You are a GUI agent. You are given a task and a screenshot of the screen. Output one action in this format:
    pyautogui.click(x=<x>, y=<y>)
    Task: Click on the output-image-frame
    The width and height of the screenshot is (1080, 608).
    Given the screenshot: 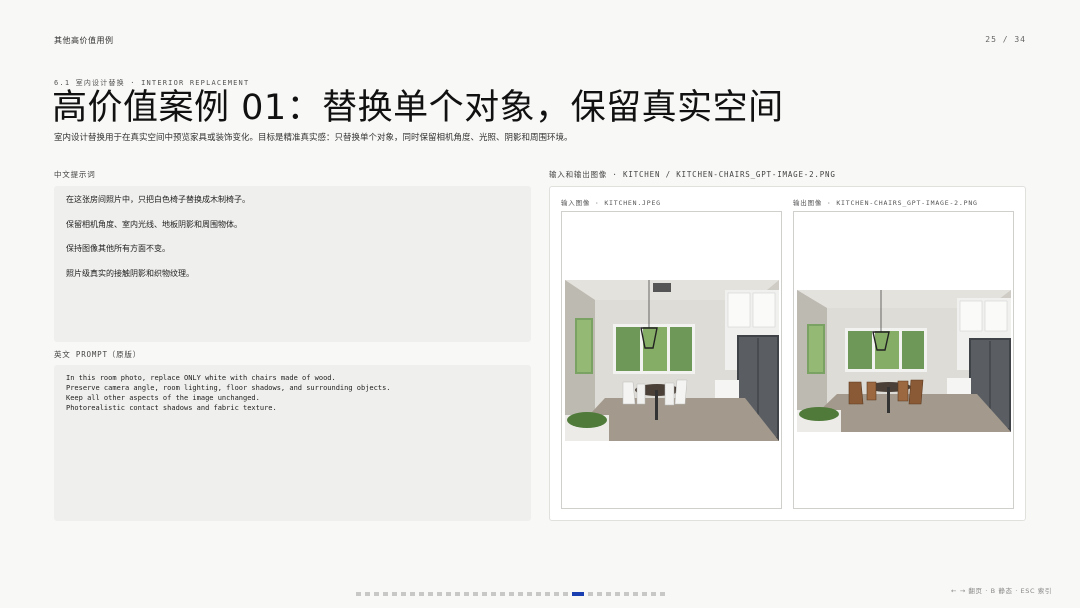 What is the action you would take?
    pyautogui.click(x=903, y=360)
    